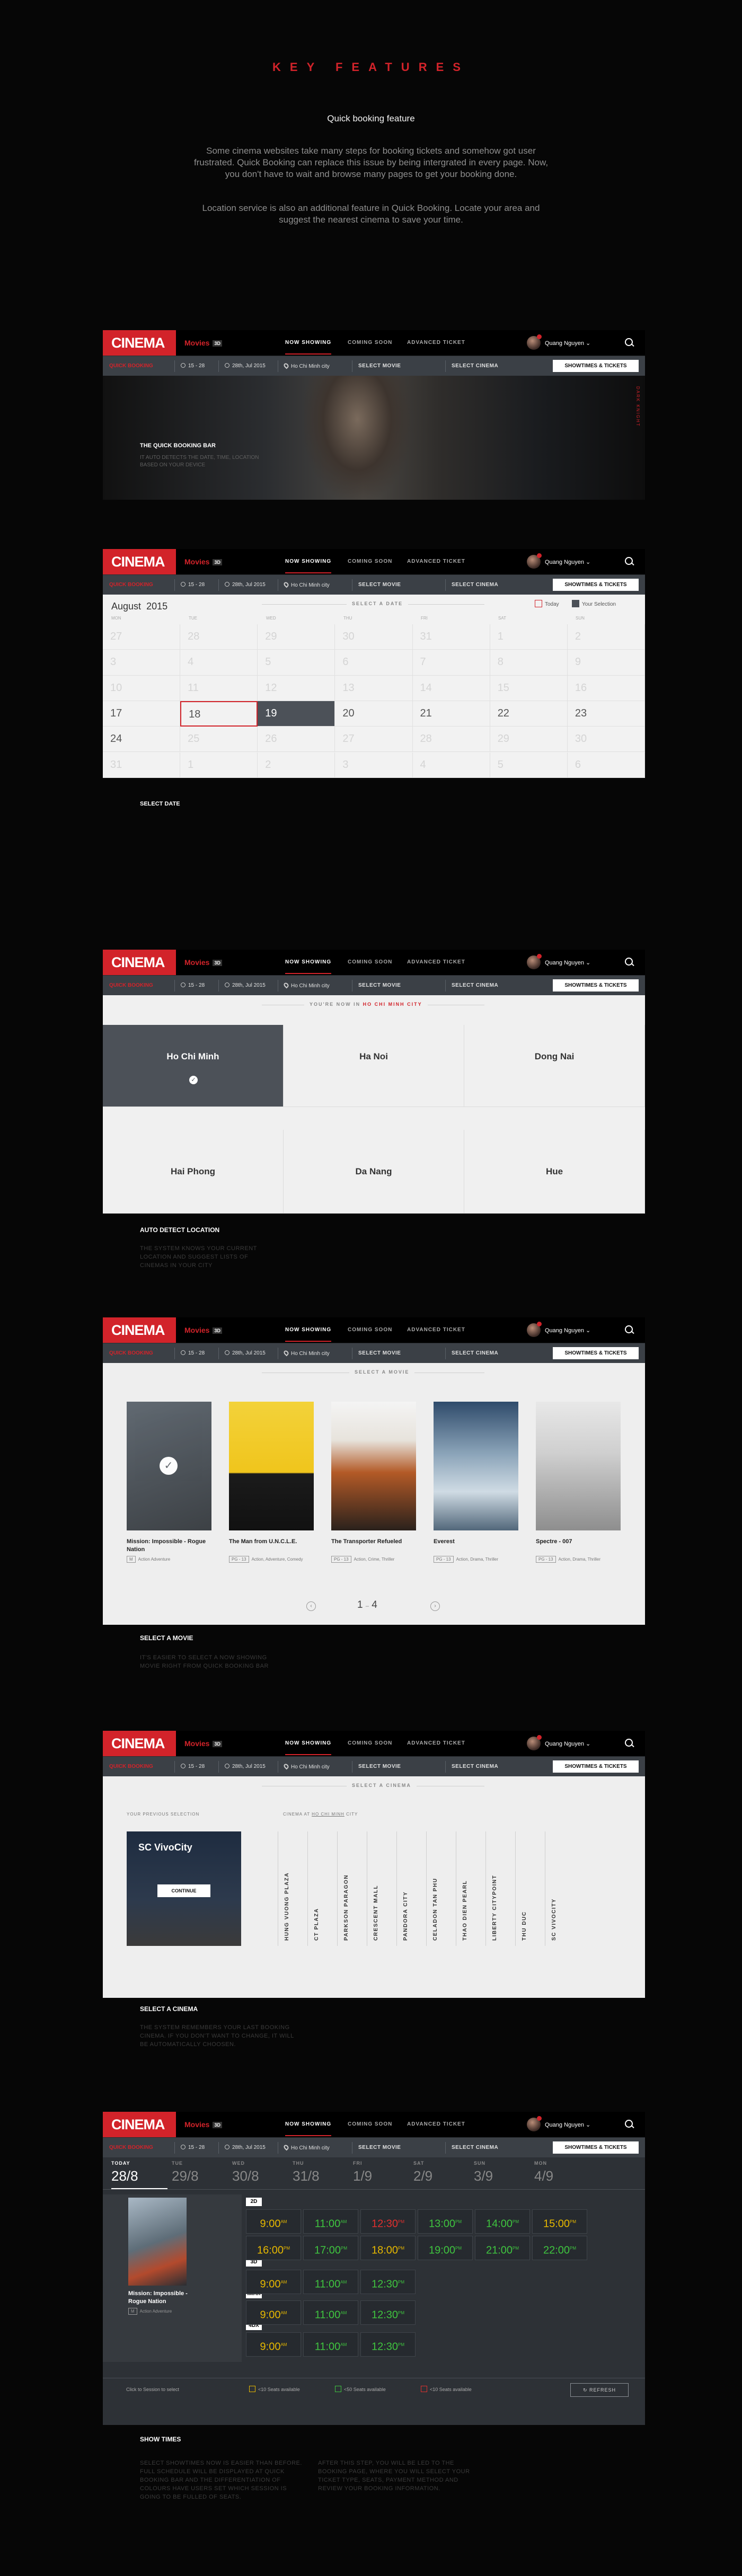 This screenshot has height=2576, width=742. What do you see at coordinates (388, 2248) in the screenshot?
I see `showtime-slot: 18:00PM` at bounding box center [388, 2248].